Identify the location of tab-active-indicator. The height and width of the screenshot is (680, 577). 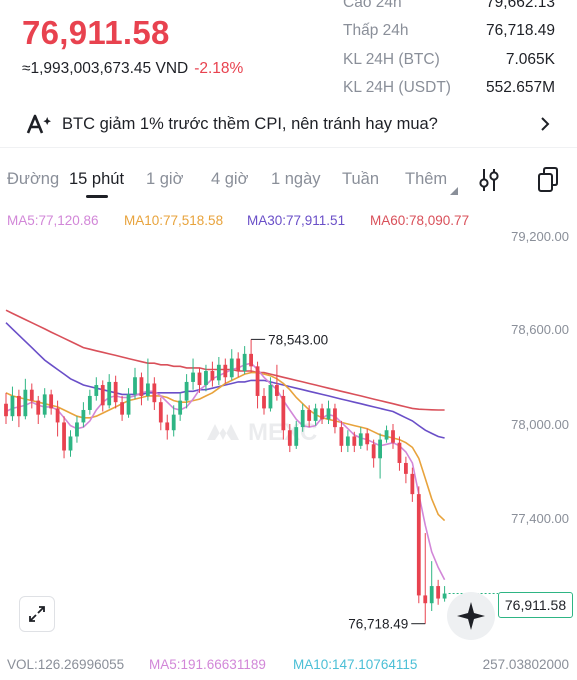
(97, 196).